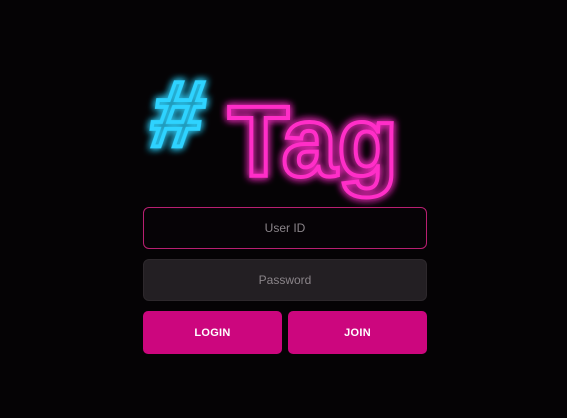 The height and width of the screenshot is (418, 567). Describe the element at coordinates (285, 228) in the screenshot. I see `user-id-input` at that location.